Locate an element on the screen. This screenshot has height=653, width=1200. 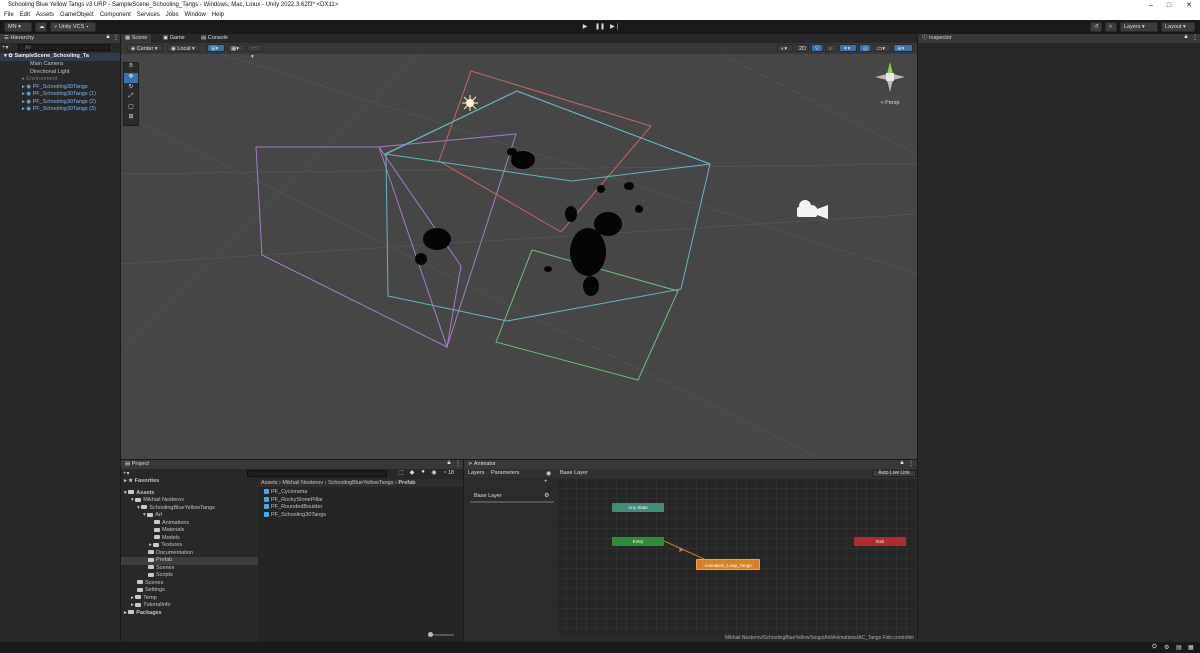
gear-icon: ⚙ is located at coordinates (546, 495).